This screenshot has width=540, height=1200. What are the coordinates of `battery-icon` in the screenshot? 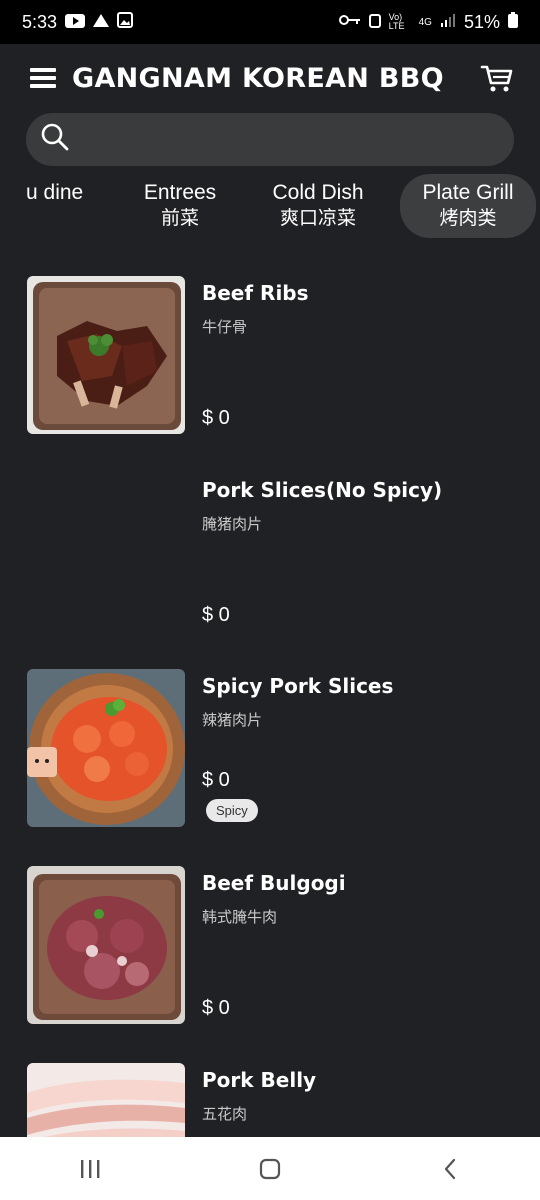 It's located at (513, 22).